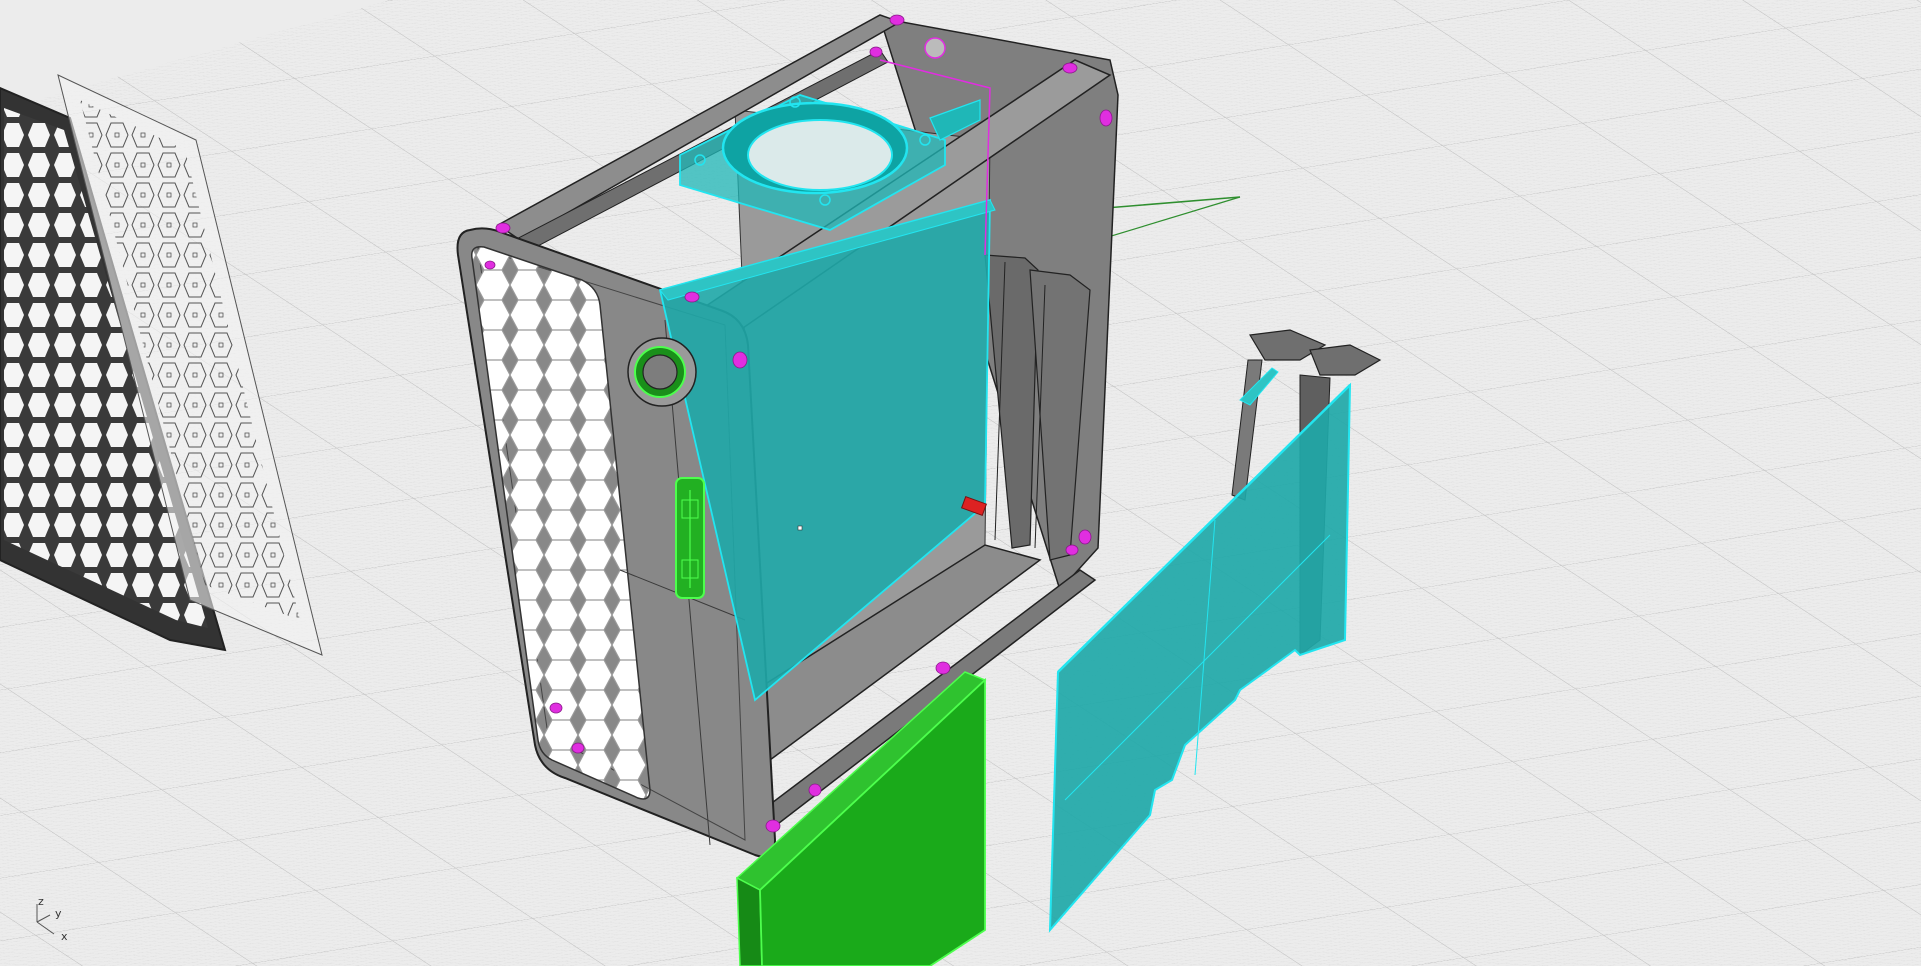 The image size is (1921, 966). Describe the element at coordinates (690, 538) in the screenshot. I see `usb-ports` at that location.